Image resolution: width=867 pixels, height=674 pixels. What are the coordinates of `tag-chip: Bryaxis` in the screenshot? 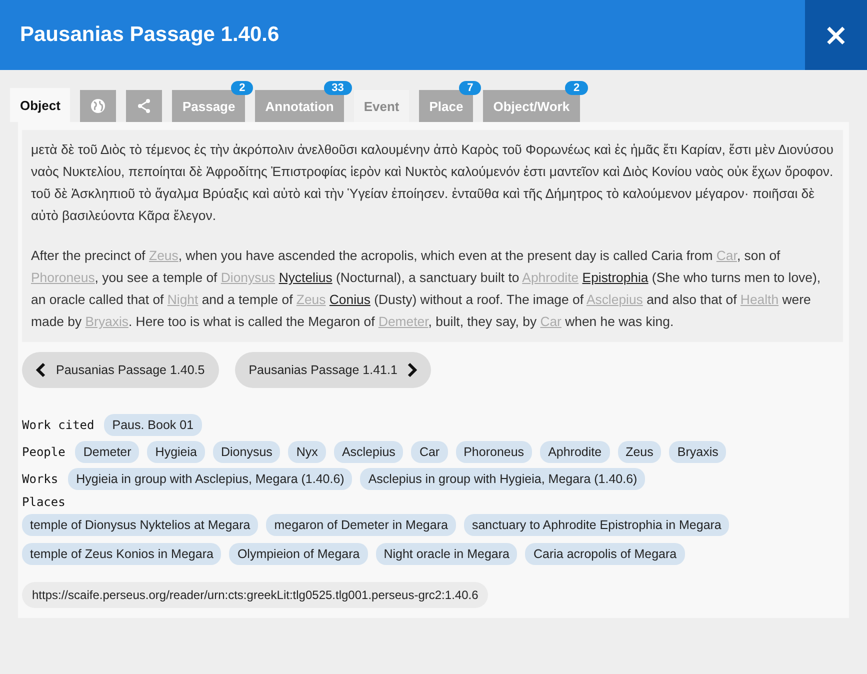 It's located at (697, 452).